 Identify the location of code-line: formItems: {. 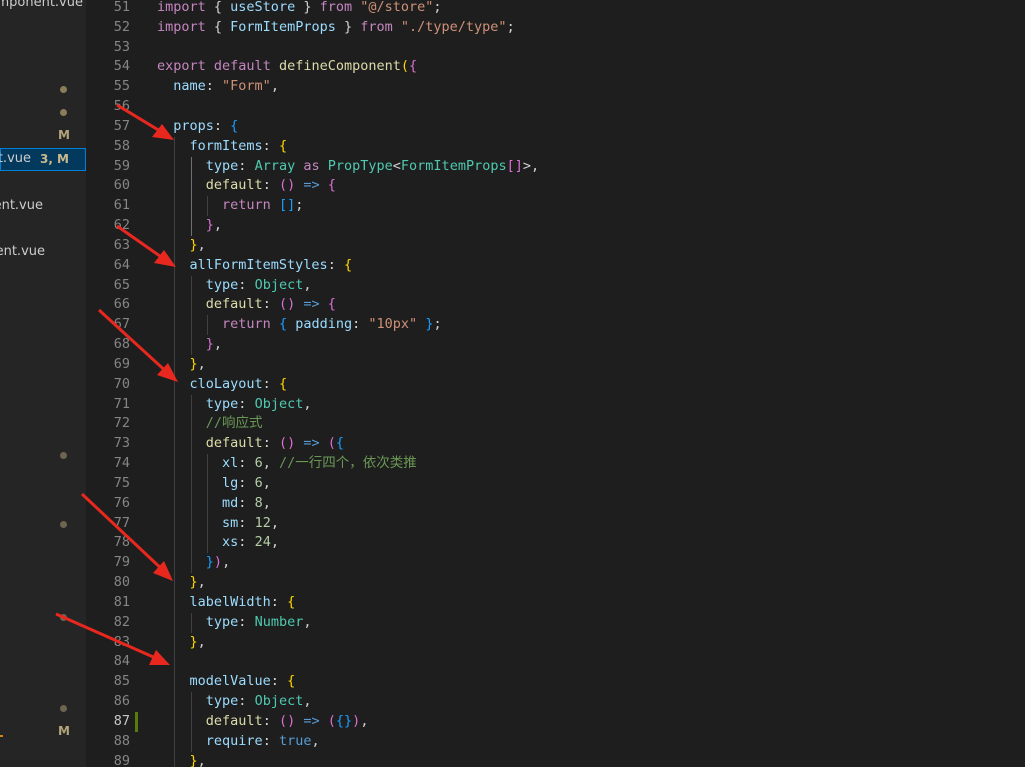
(222, 147).